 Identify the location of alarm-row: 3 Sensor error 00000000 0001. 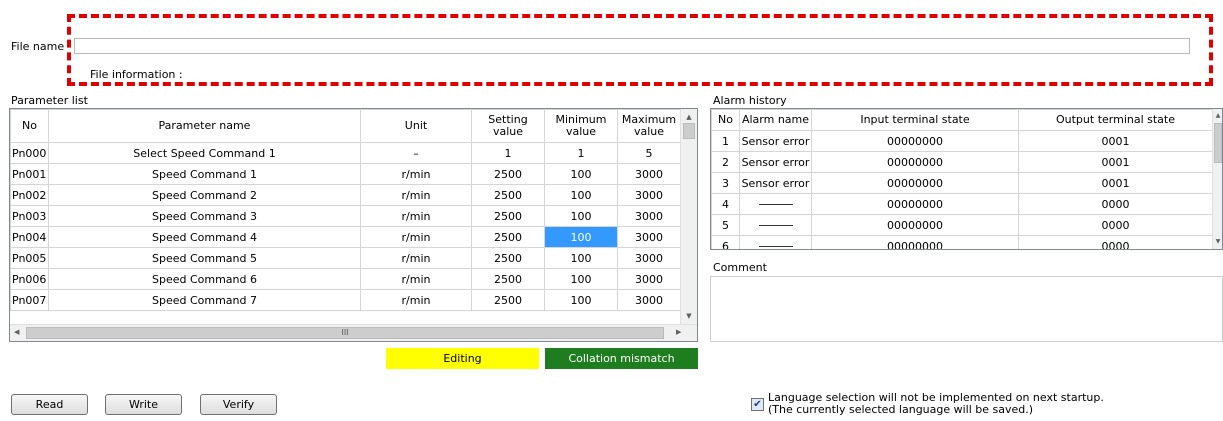
(962, 183).